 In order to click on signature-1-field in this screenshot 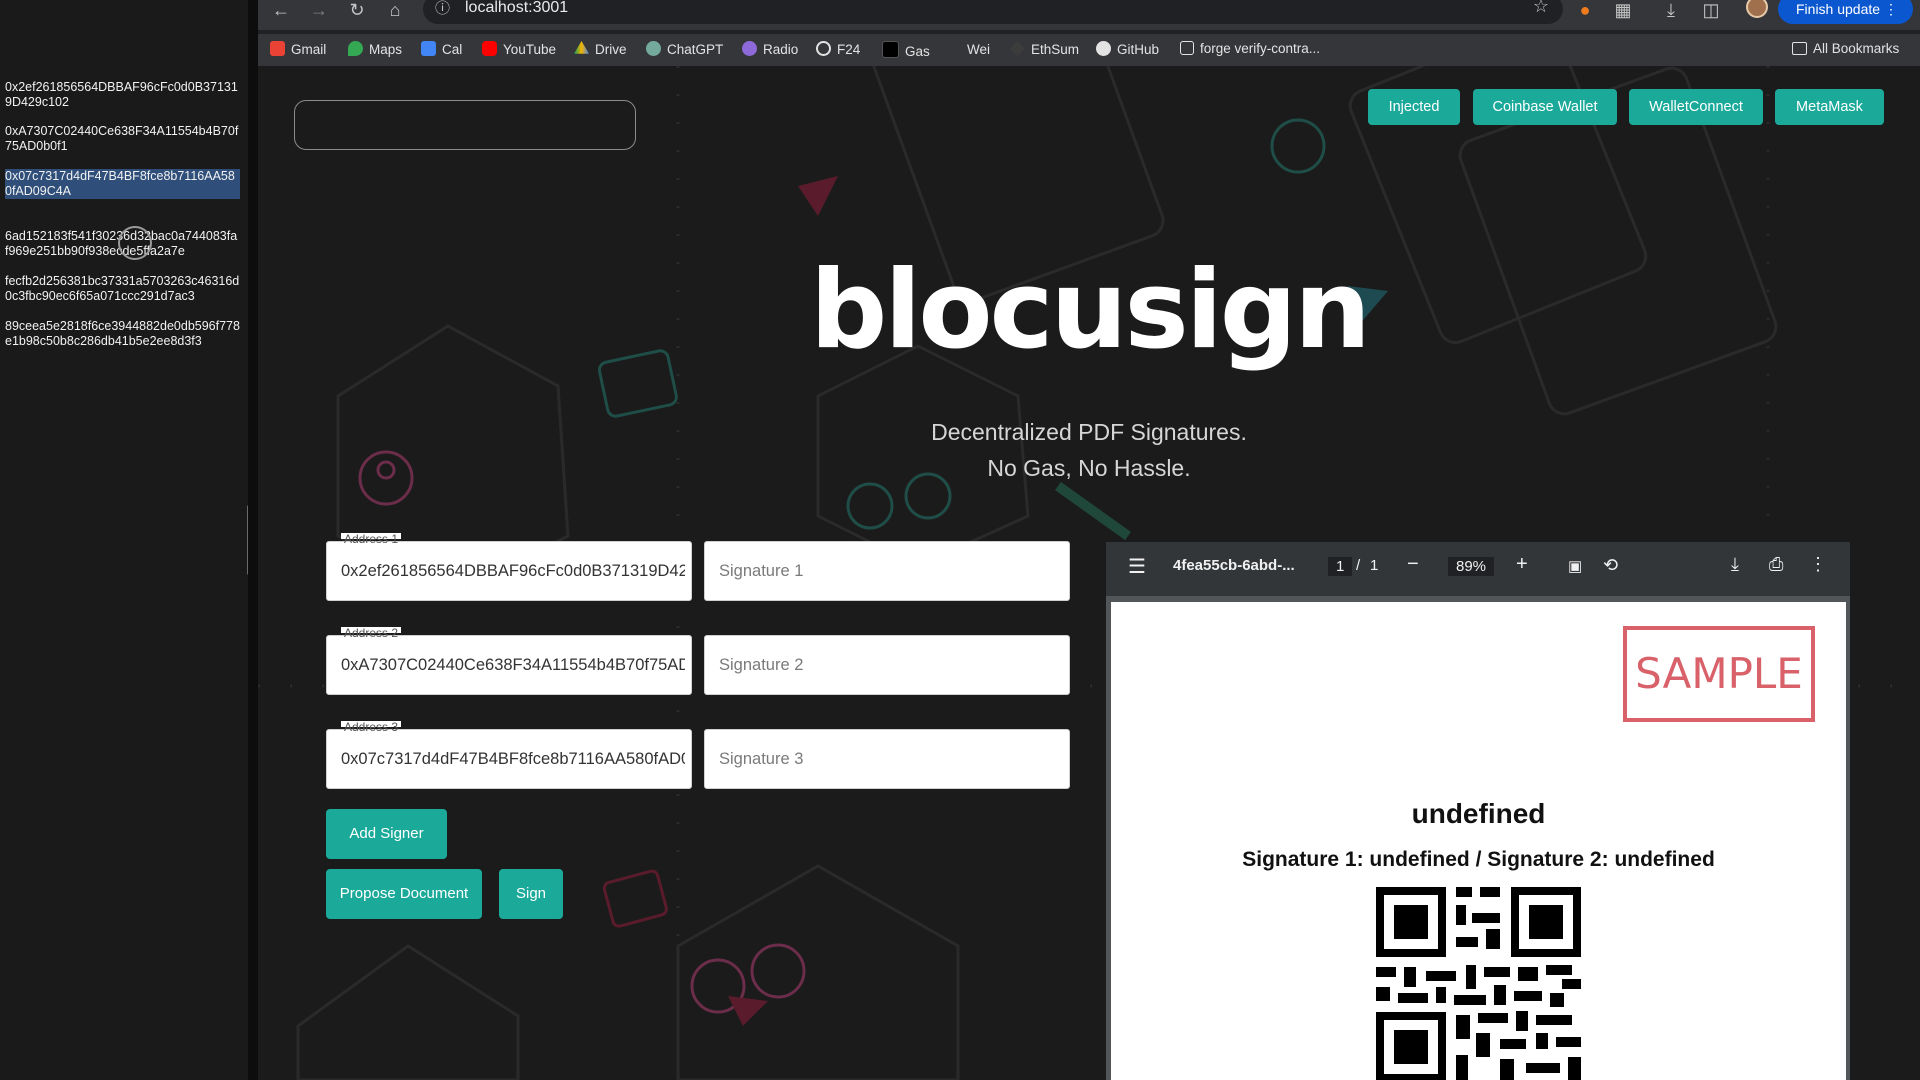, I will do `click(887, 571)`.